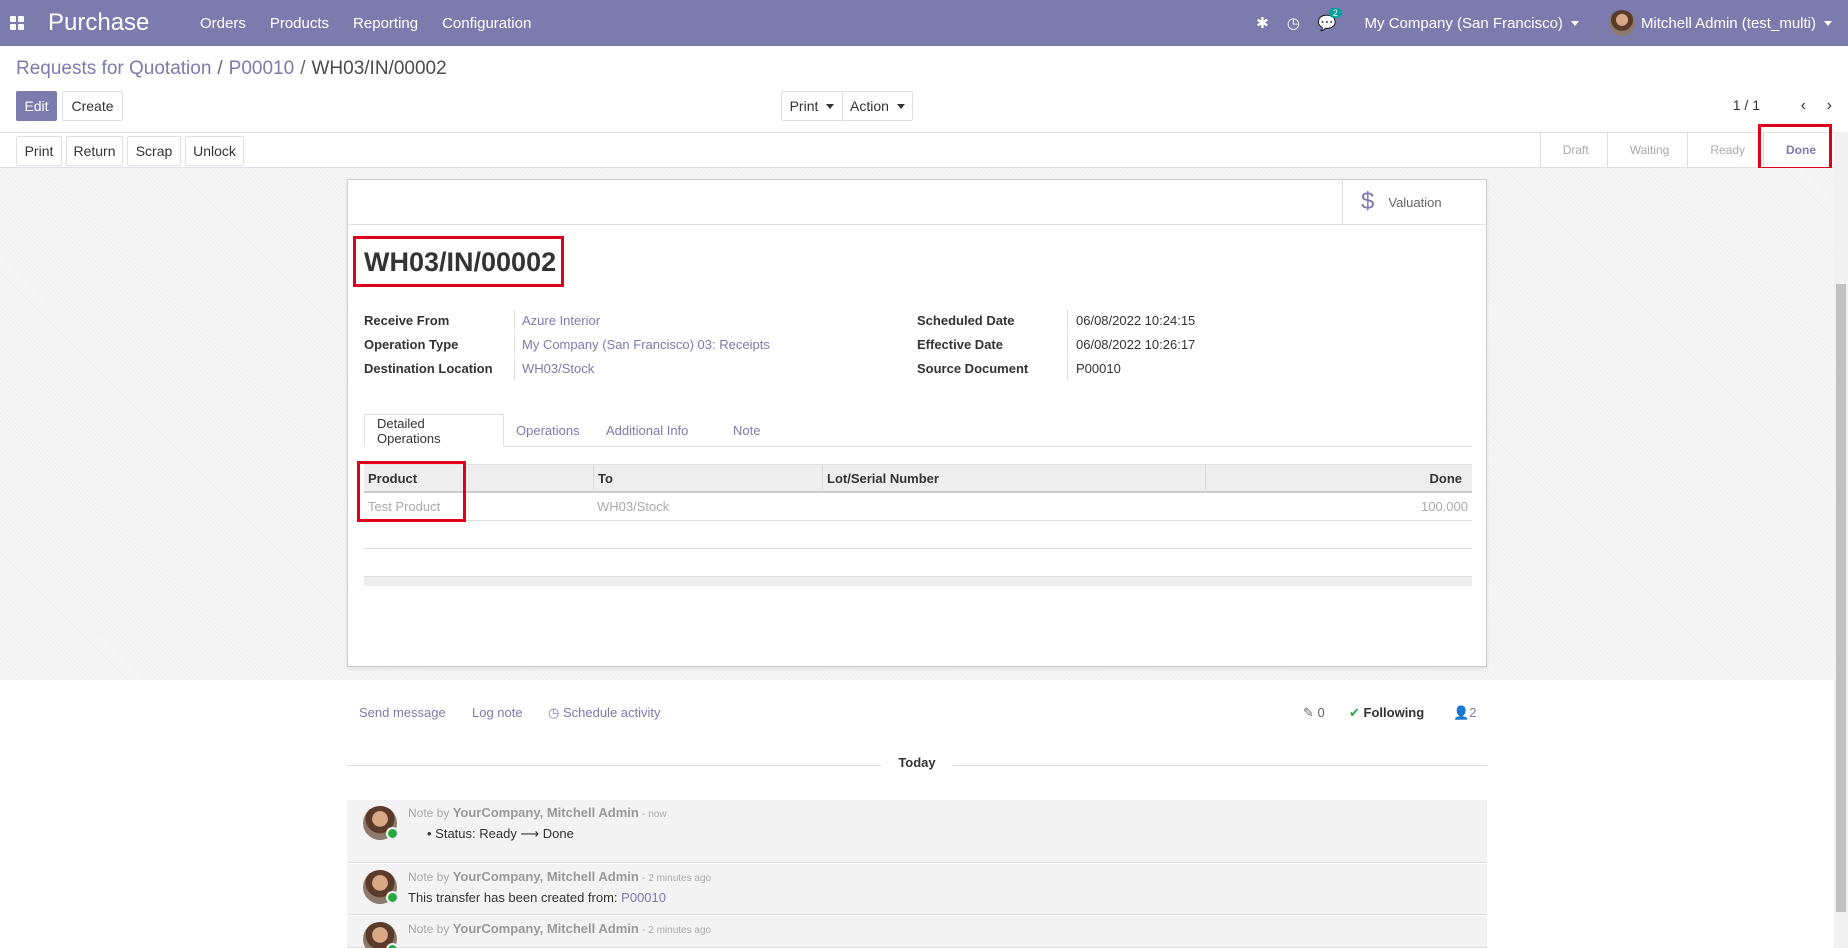 This screenshot has width=1848, height=948. I want to click on user-avatar, so click(1621, 23).